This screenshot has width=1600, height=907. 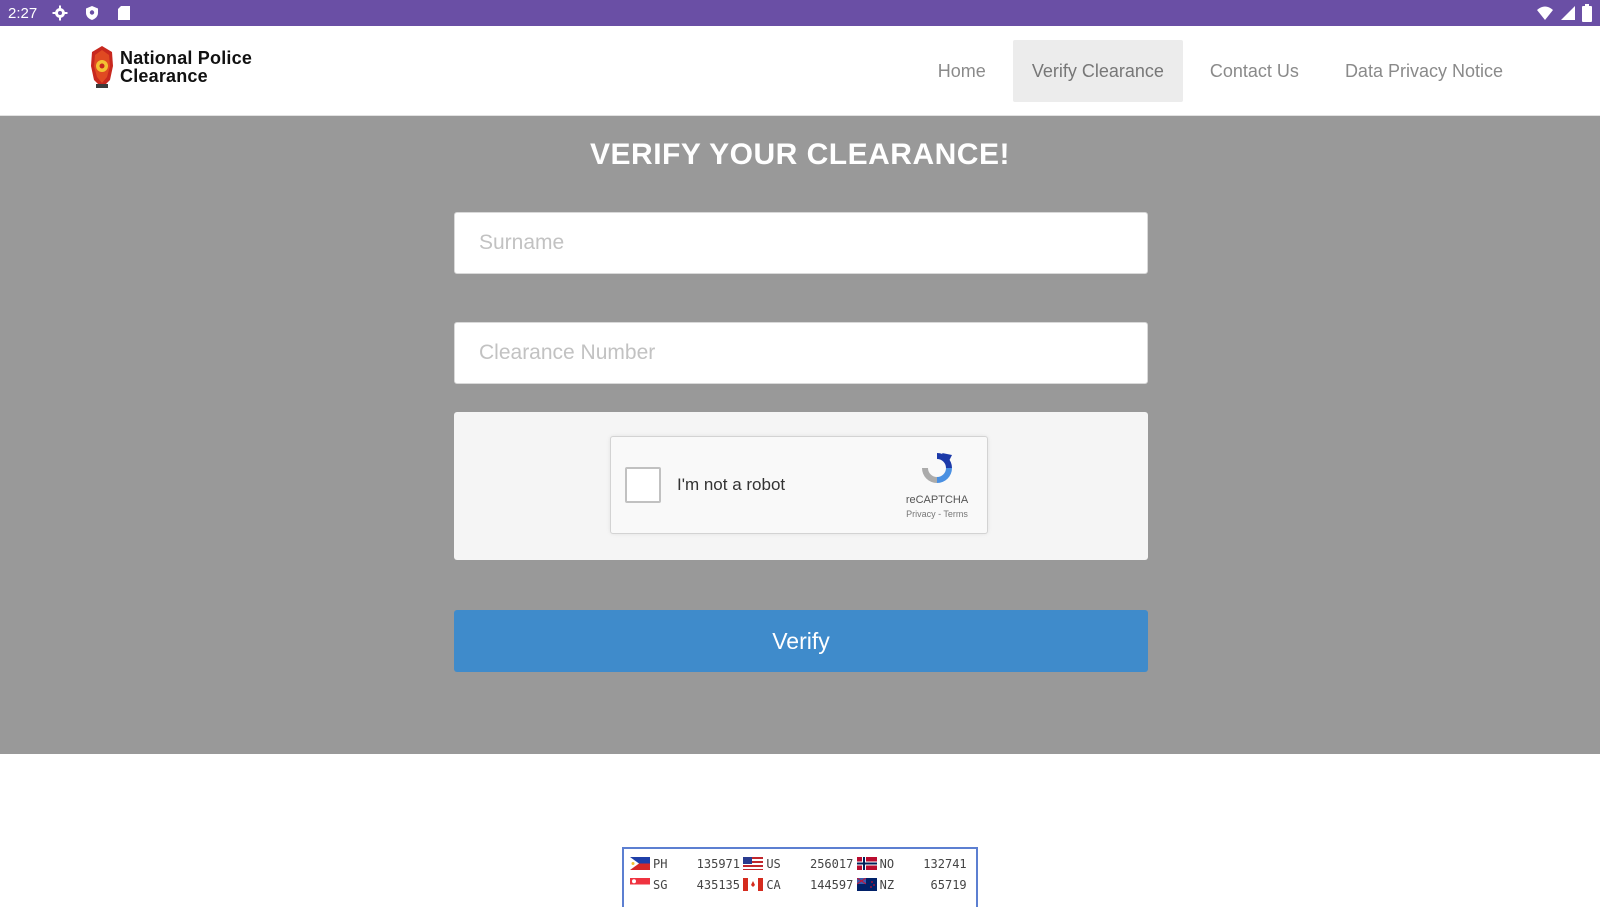 What do you see at coordinates (773, 863) in the screenshot?
I see `flag-country-code: US` at bounding box center [773, 863].